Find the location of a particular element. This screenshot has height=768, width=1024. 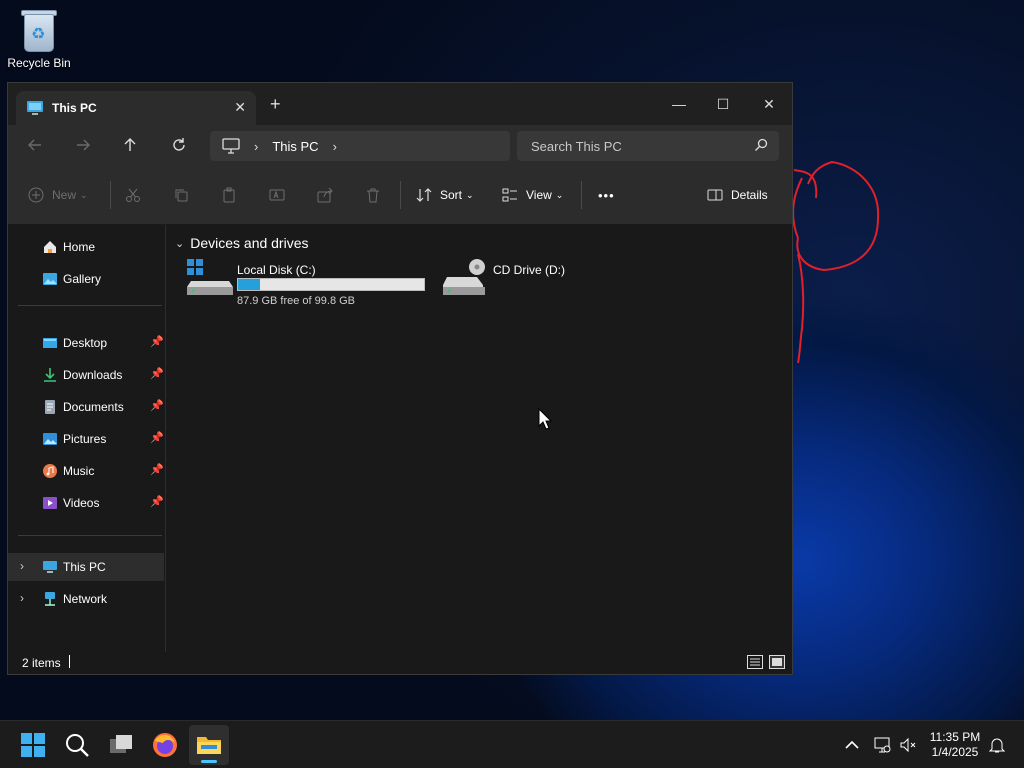

network-status-icon is located at coordinates (882, 745).